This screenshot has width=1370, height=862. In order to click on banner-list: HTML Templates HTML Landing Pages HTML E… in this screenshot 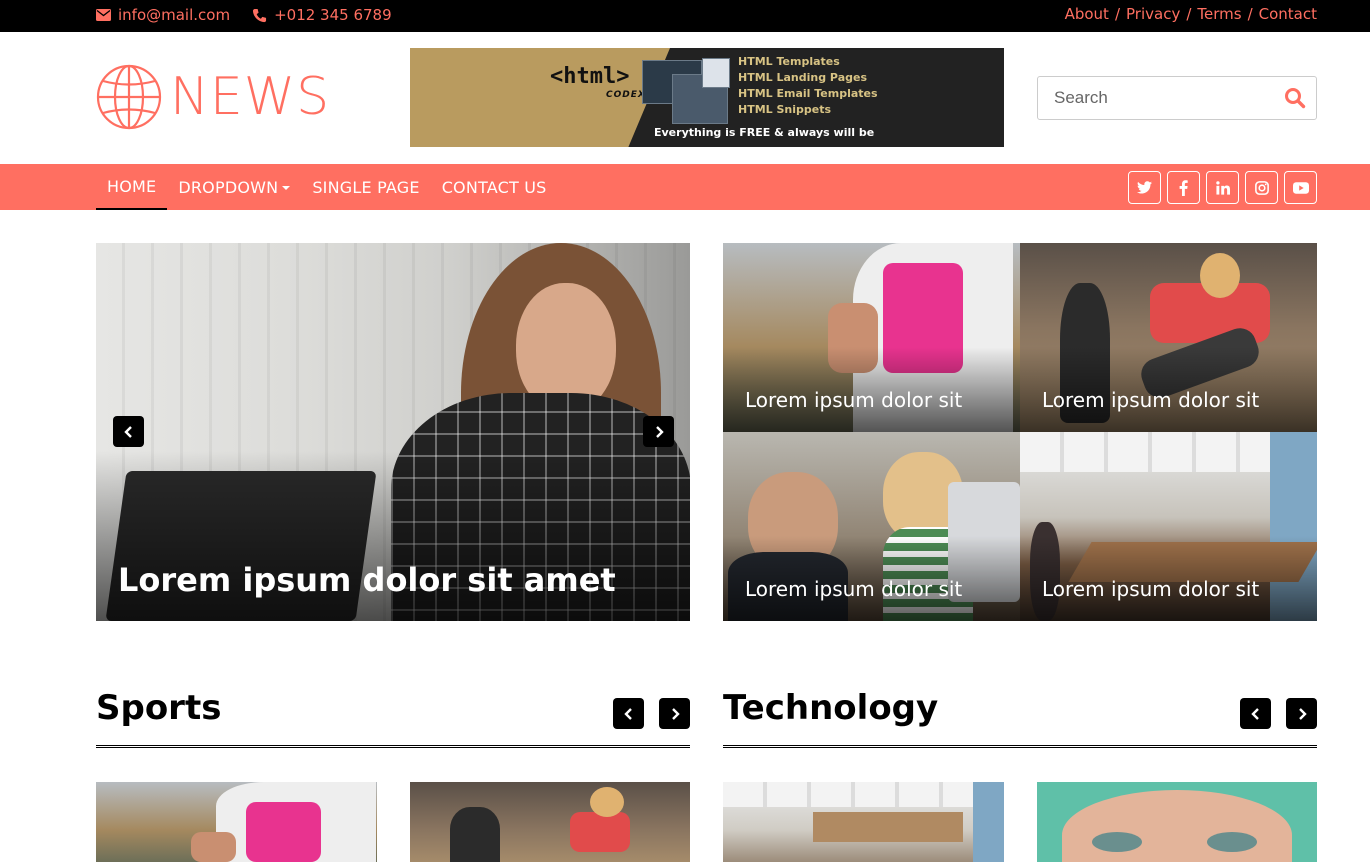, I will do `click(808, 86)`.